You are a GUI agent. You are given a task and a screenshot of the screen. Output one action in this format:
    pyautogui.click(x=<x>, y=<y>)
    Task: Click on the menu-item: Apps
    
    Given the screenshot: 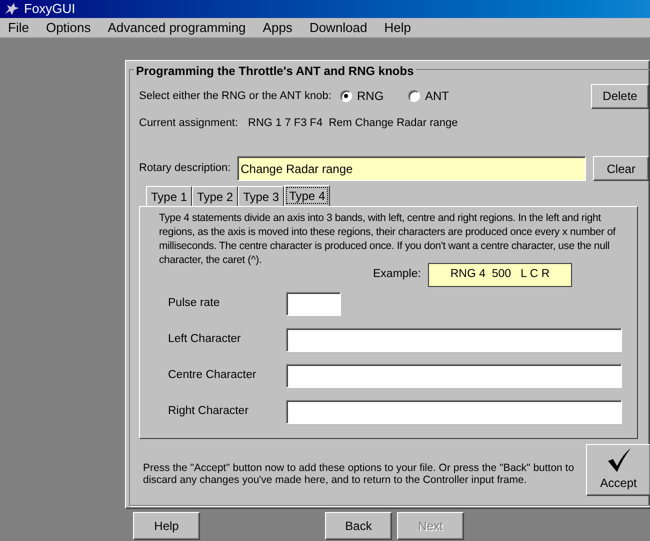 What is the action you would take?
    pyautogui.click(x=277, y=28)
    